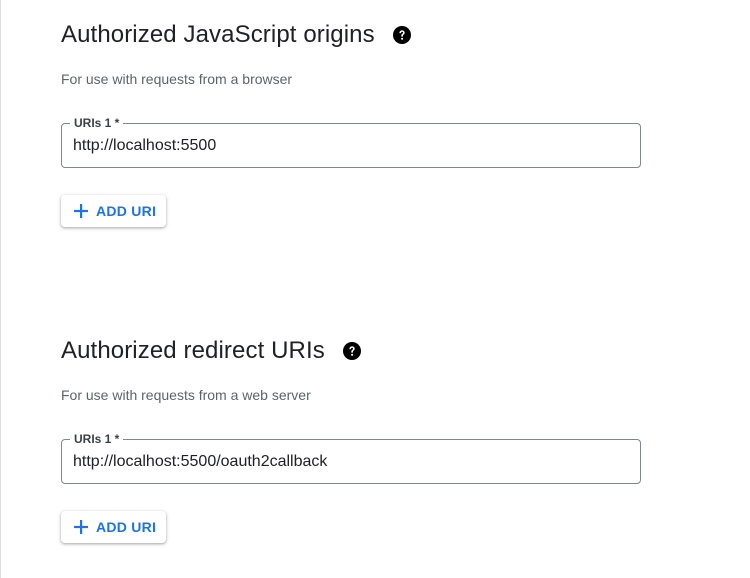 The image size is (750, 578). I want to click on js-origins-subtitle: For use with requests from a browser, so click(177, 79).